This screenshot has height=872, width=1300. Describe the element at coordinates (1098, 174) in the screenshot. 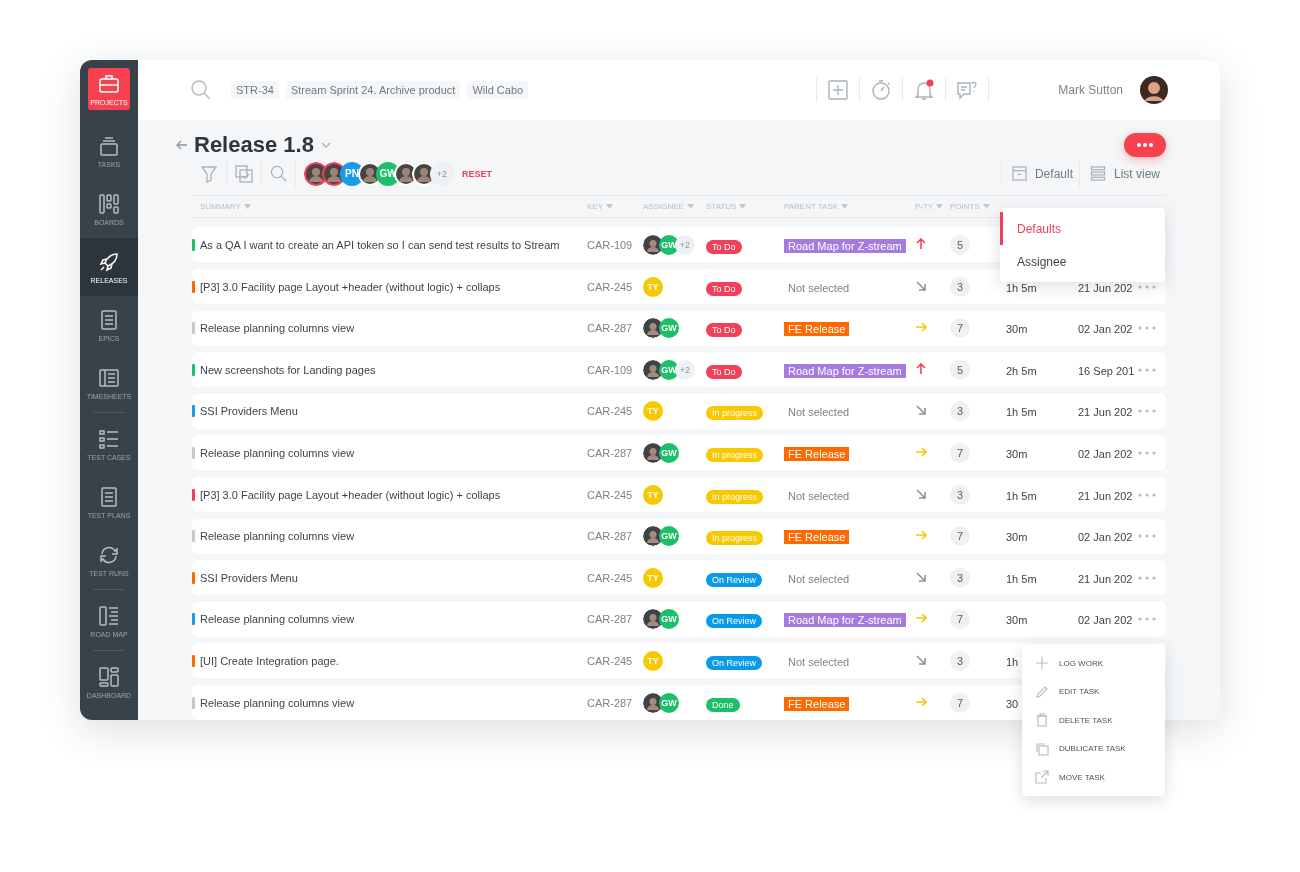

I see `list-icon` at that location.